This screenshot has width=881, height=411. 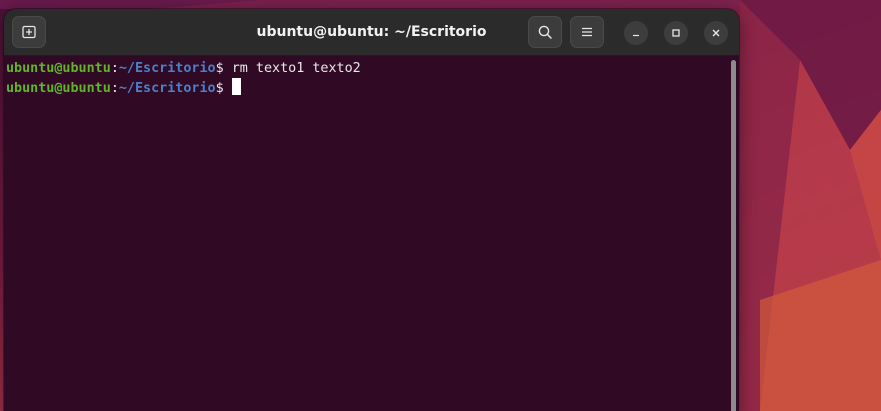 I want to click on command-text: rm texto1 texto2, so click(x=292, y=68).